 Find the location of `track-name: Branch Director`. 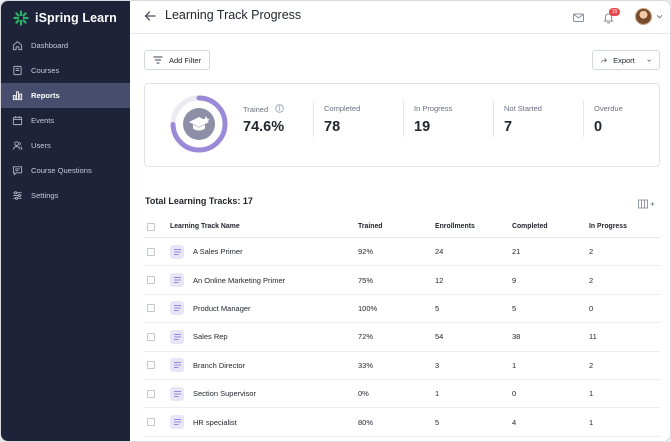

track-name: Branch Director is located at coordinates (219, 365).